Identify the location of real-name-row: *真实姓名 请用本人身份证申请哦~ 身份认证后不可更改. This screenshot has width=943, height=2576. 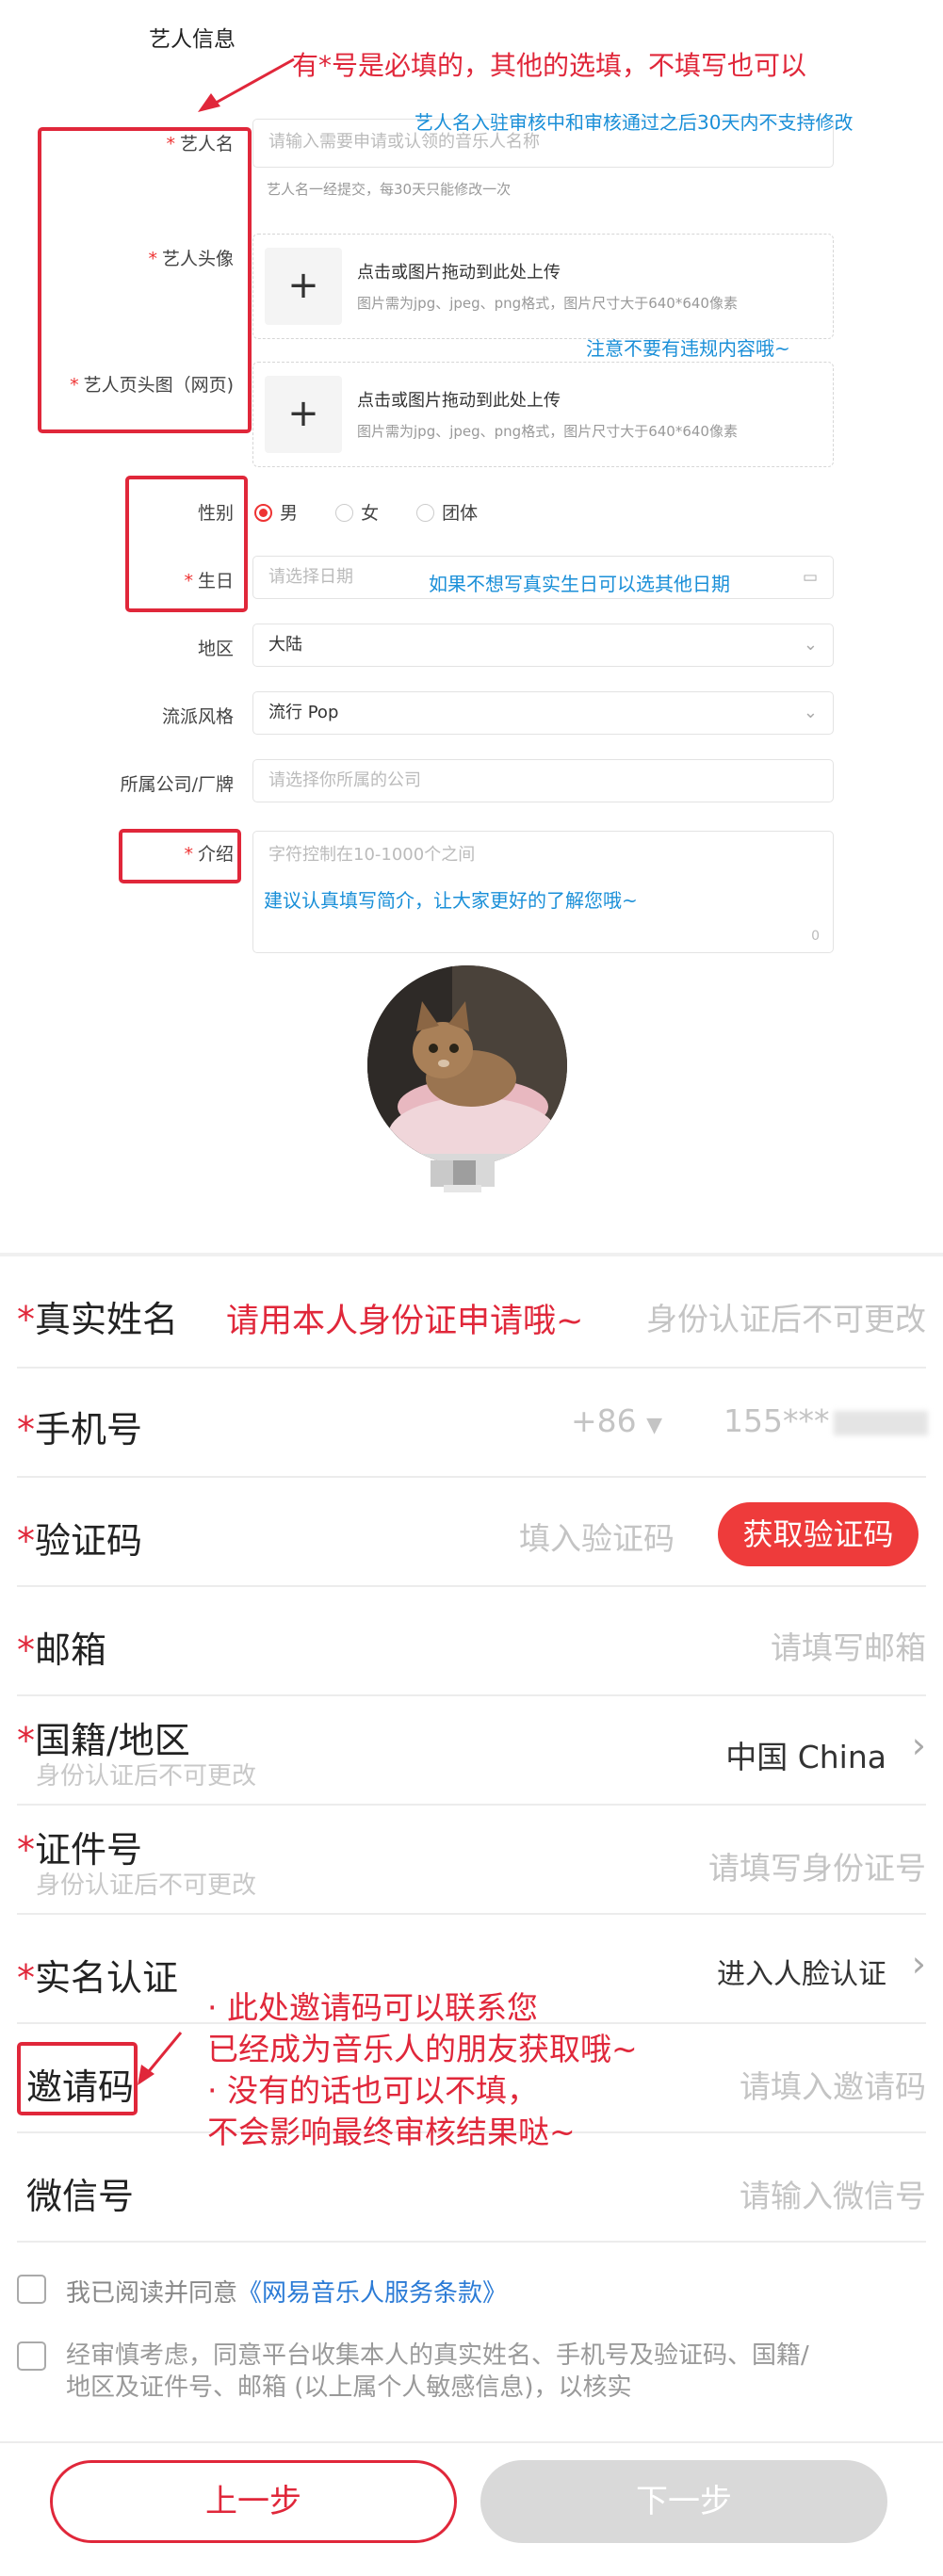
(472, 1315).